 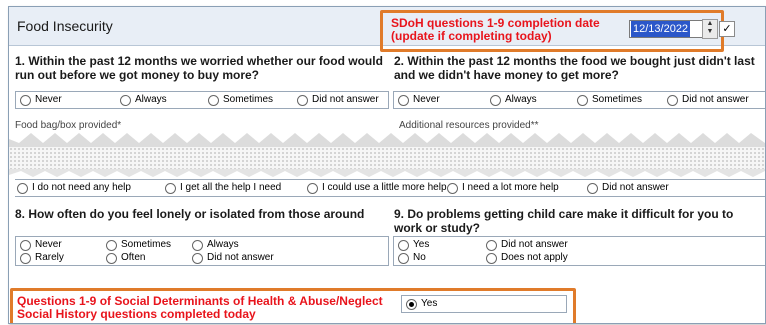 What do you see at coordinates (41, 245) in the screenshot?
I see `q8-option: Never` at bounding box center [41, 245].